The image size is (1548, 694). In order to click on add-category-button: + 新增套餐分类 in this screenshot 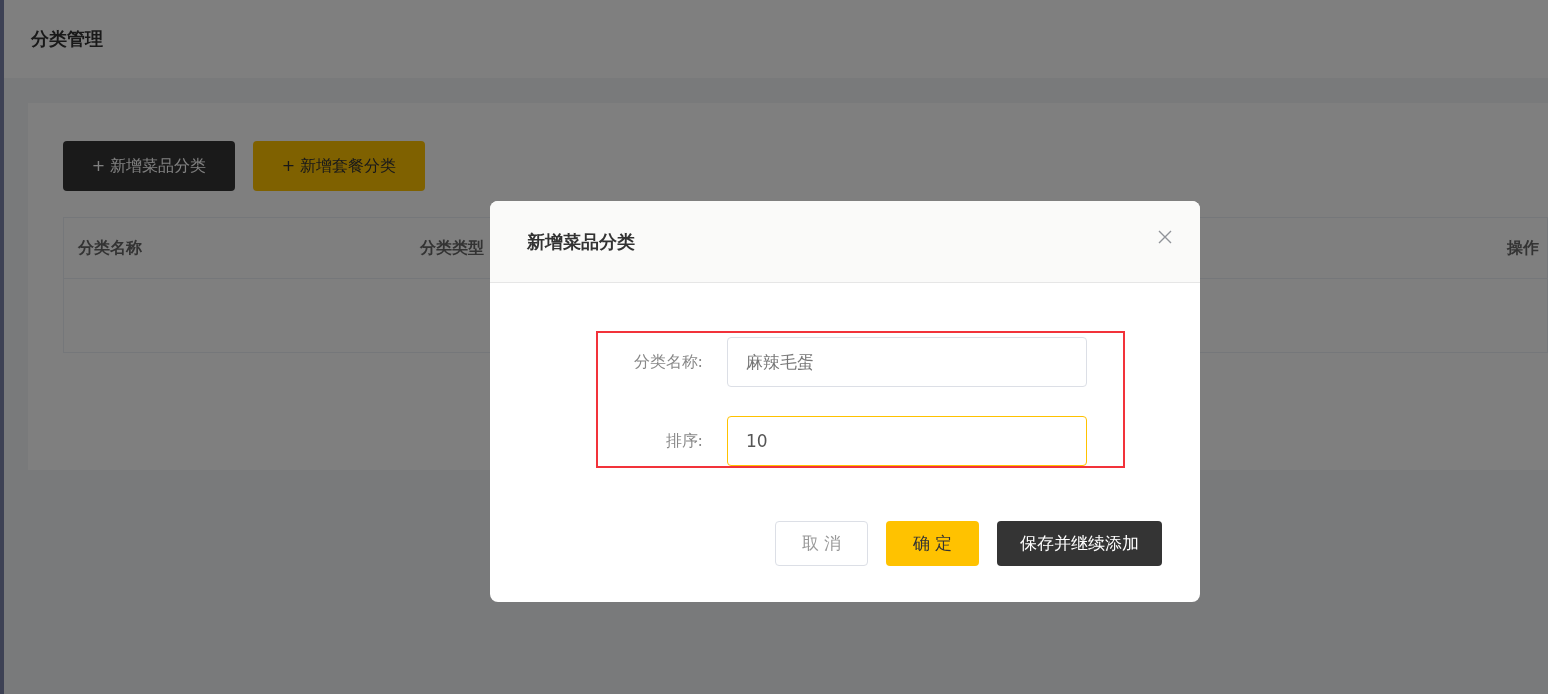, I will do `click(339, 166)`.